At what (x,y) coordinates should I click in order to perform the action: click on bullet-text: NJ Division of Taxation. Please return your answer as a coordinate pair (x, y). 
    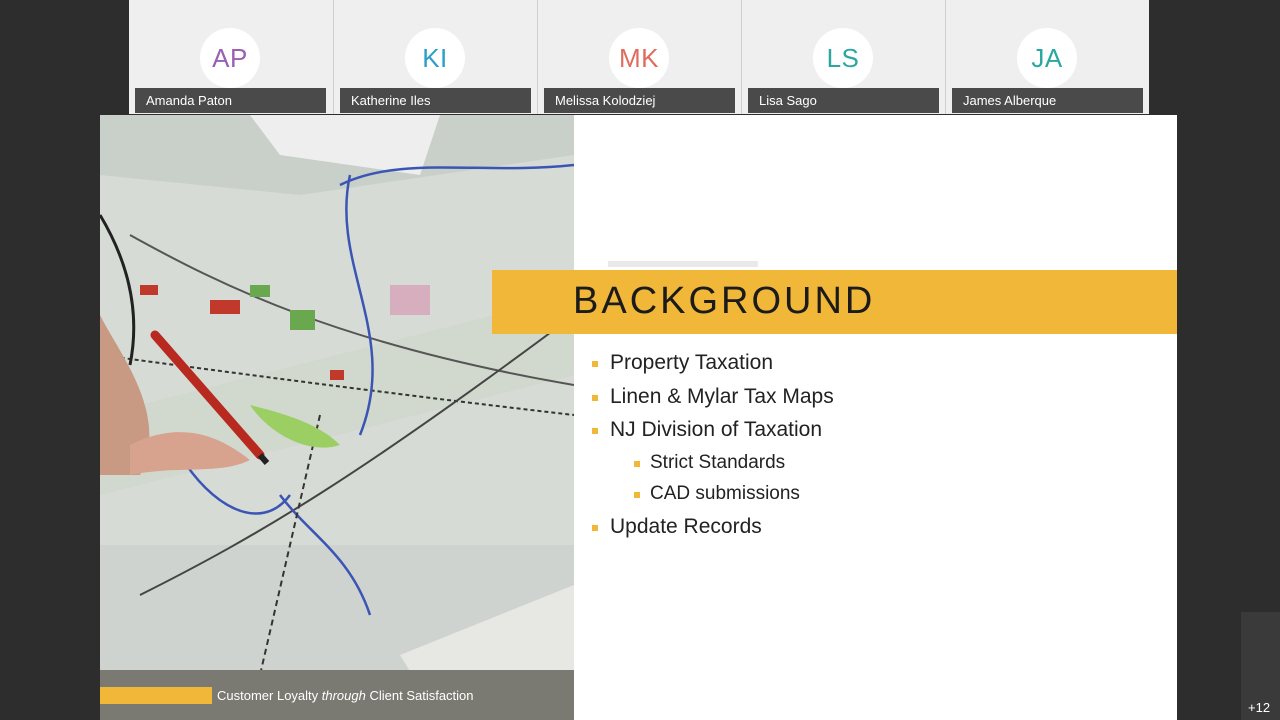
    Looking at the image, I should click on (716, 429).